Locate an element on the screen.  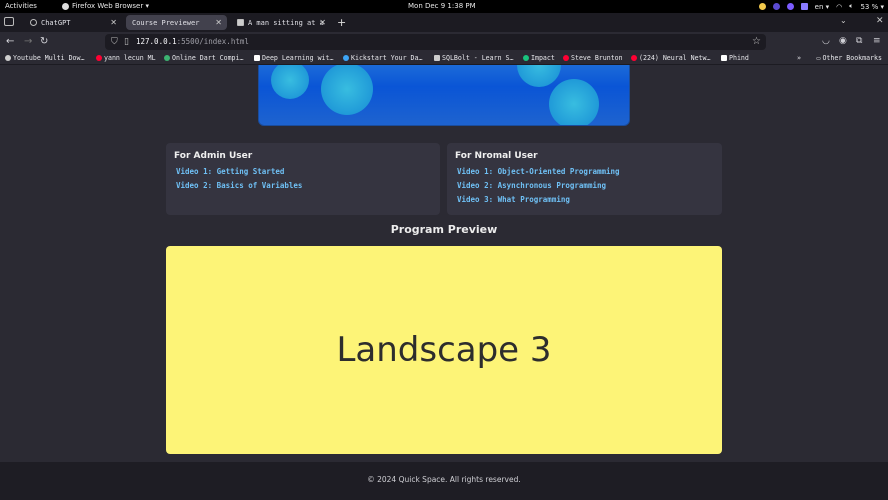
chatgpt-icon is located at coordinates (33, 22).